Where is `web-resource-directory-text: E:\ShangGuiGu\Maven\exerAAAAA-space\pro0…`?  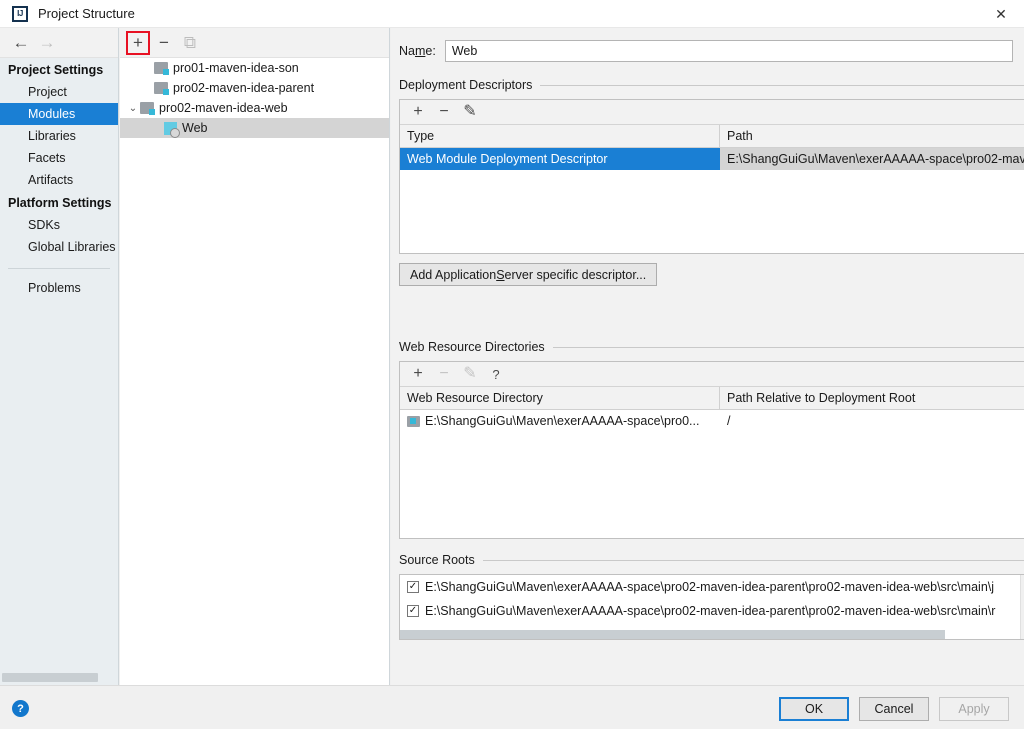 web-resource-directory-text: E:\ShangGuiGu\Maven\exerAAAAA-space\pro0… is located at coordinates (562, 421).